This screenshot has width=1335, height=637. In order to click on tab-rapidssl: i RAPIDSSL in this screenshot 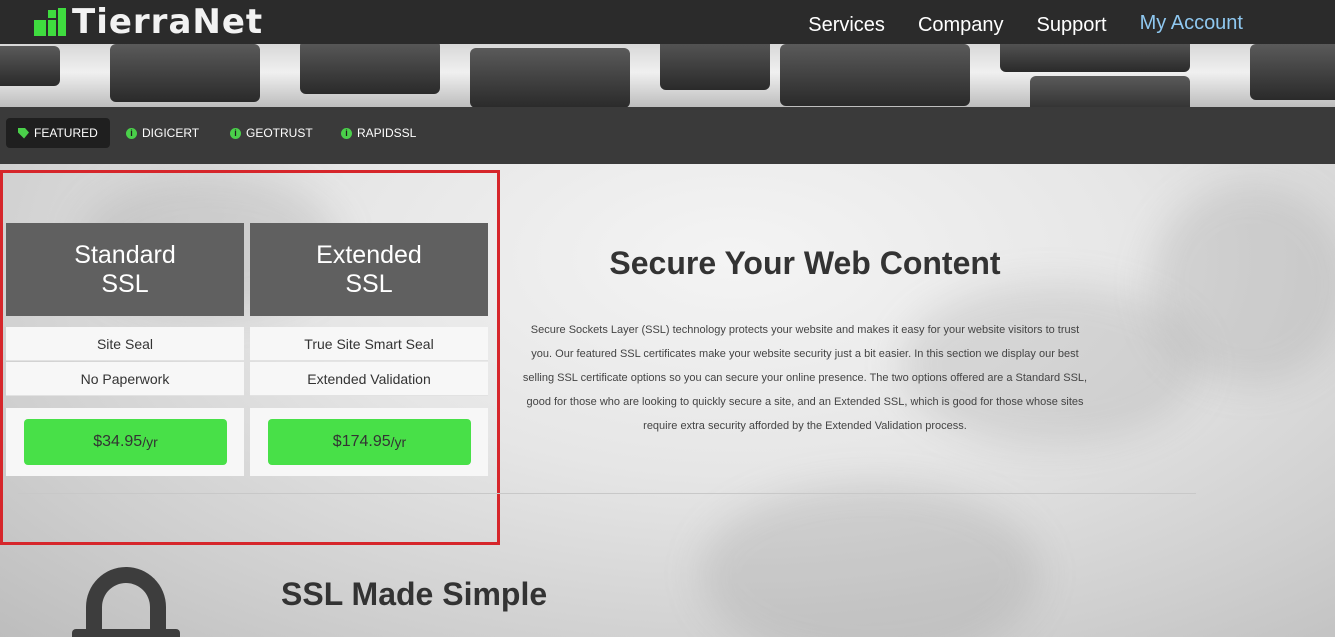, I will do `click(378, 133)`.